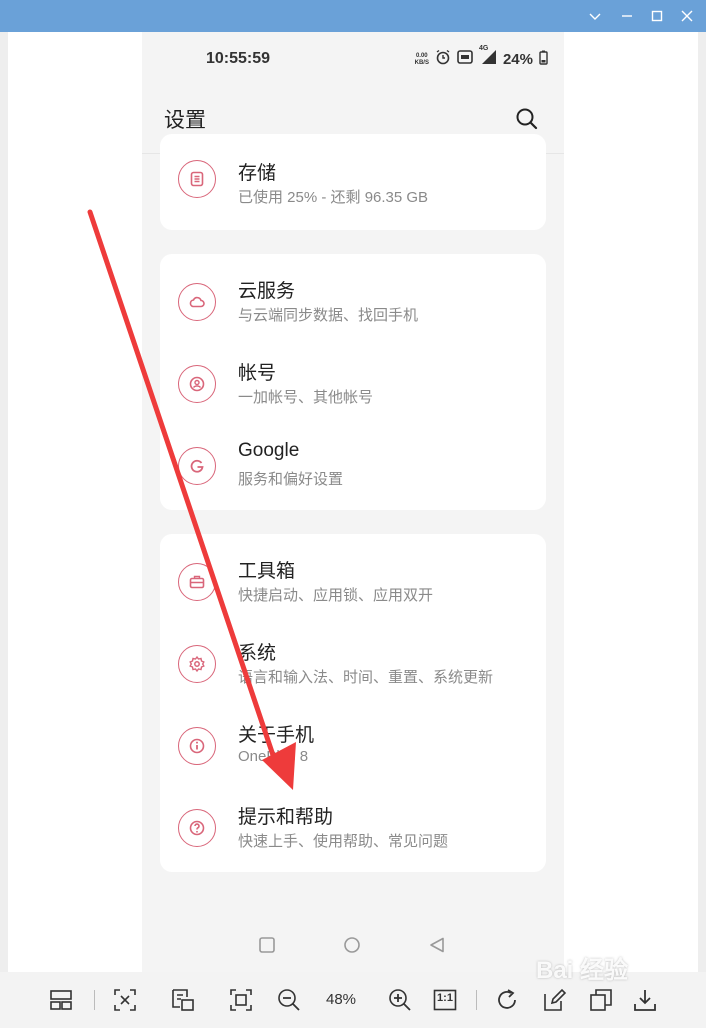 The width and height of the screenshot is (706, 1028). I want to click on item-title: 云服务, so click(267, 291).